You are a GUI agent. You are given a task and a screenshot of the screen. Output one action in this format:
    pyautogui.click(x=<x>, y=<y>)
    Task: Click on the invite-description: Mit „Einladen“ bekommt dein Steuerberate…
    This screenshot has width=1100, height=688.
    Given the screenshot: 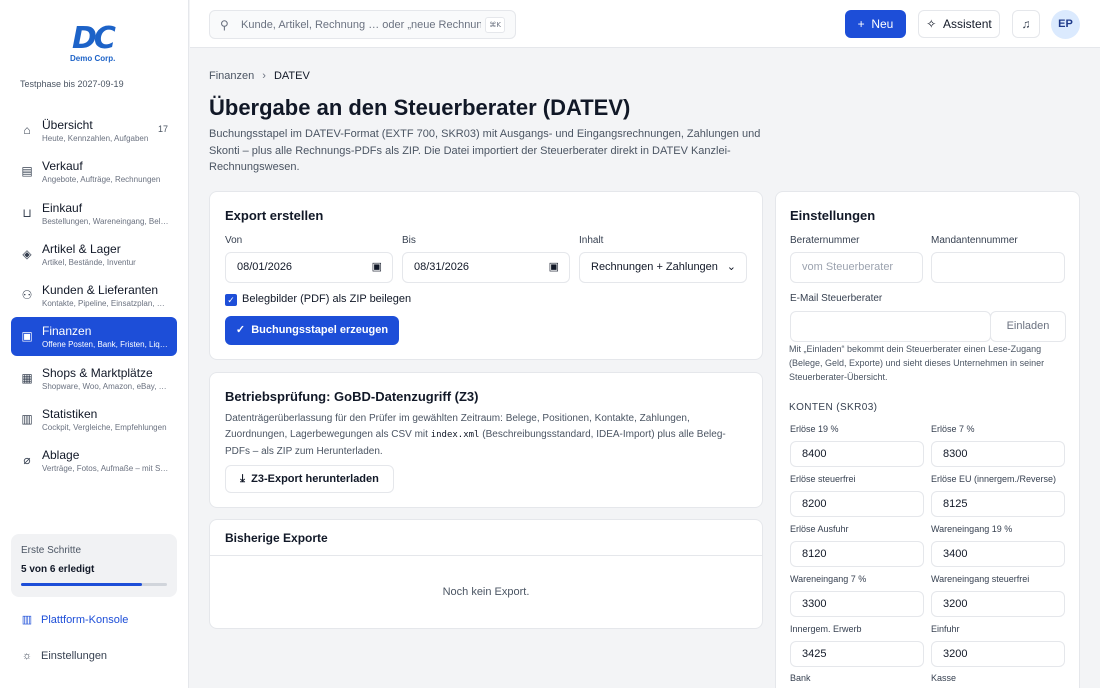 What is the action you would take?
    pyautogui.click(x=917, y=363)
    